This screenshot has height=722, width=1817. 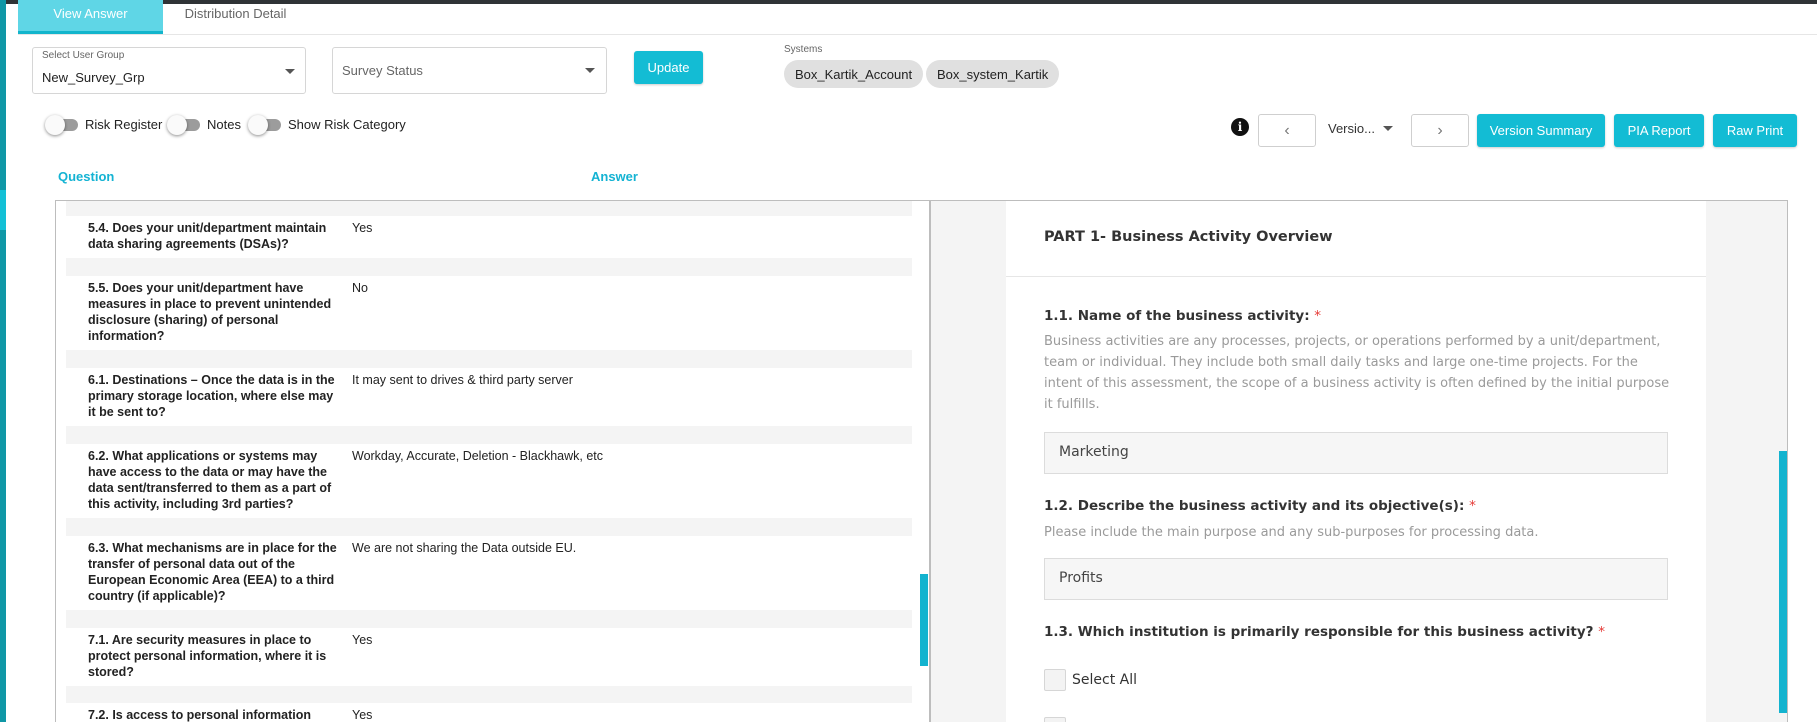 I want to click on prev-version-button: ‹, so click(x=1287, y=130).